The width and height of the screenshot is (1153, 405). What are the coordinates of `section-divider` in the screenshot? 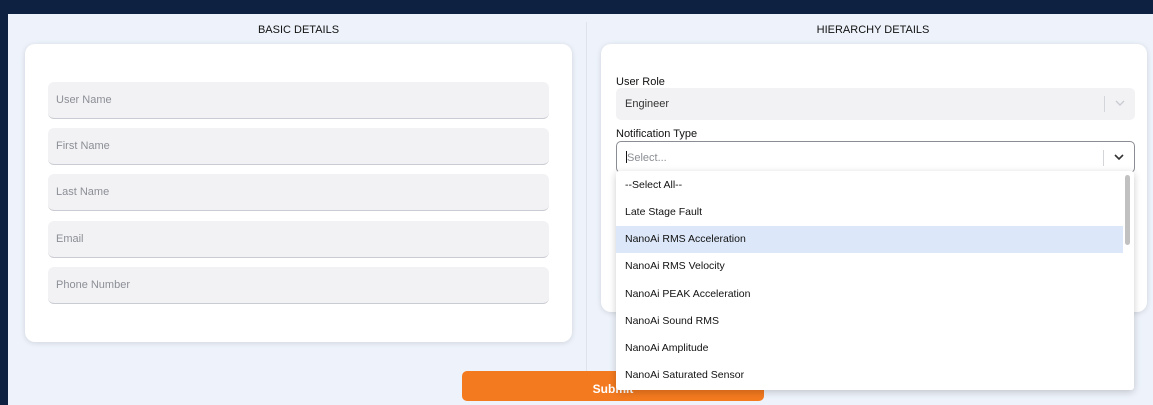 It's located at (586, 202).